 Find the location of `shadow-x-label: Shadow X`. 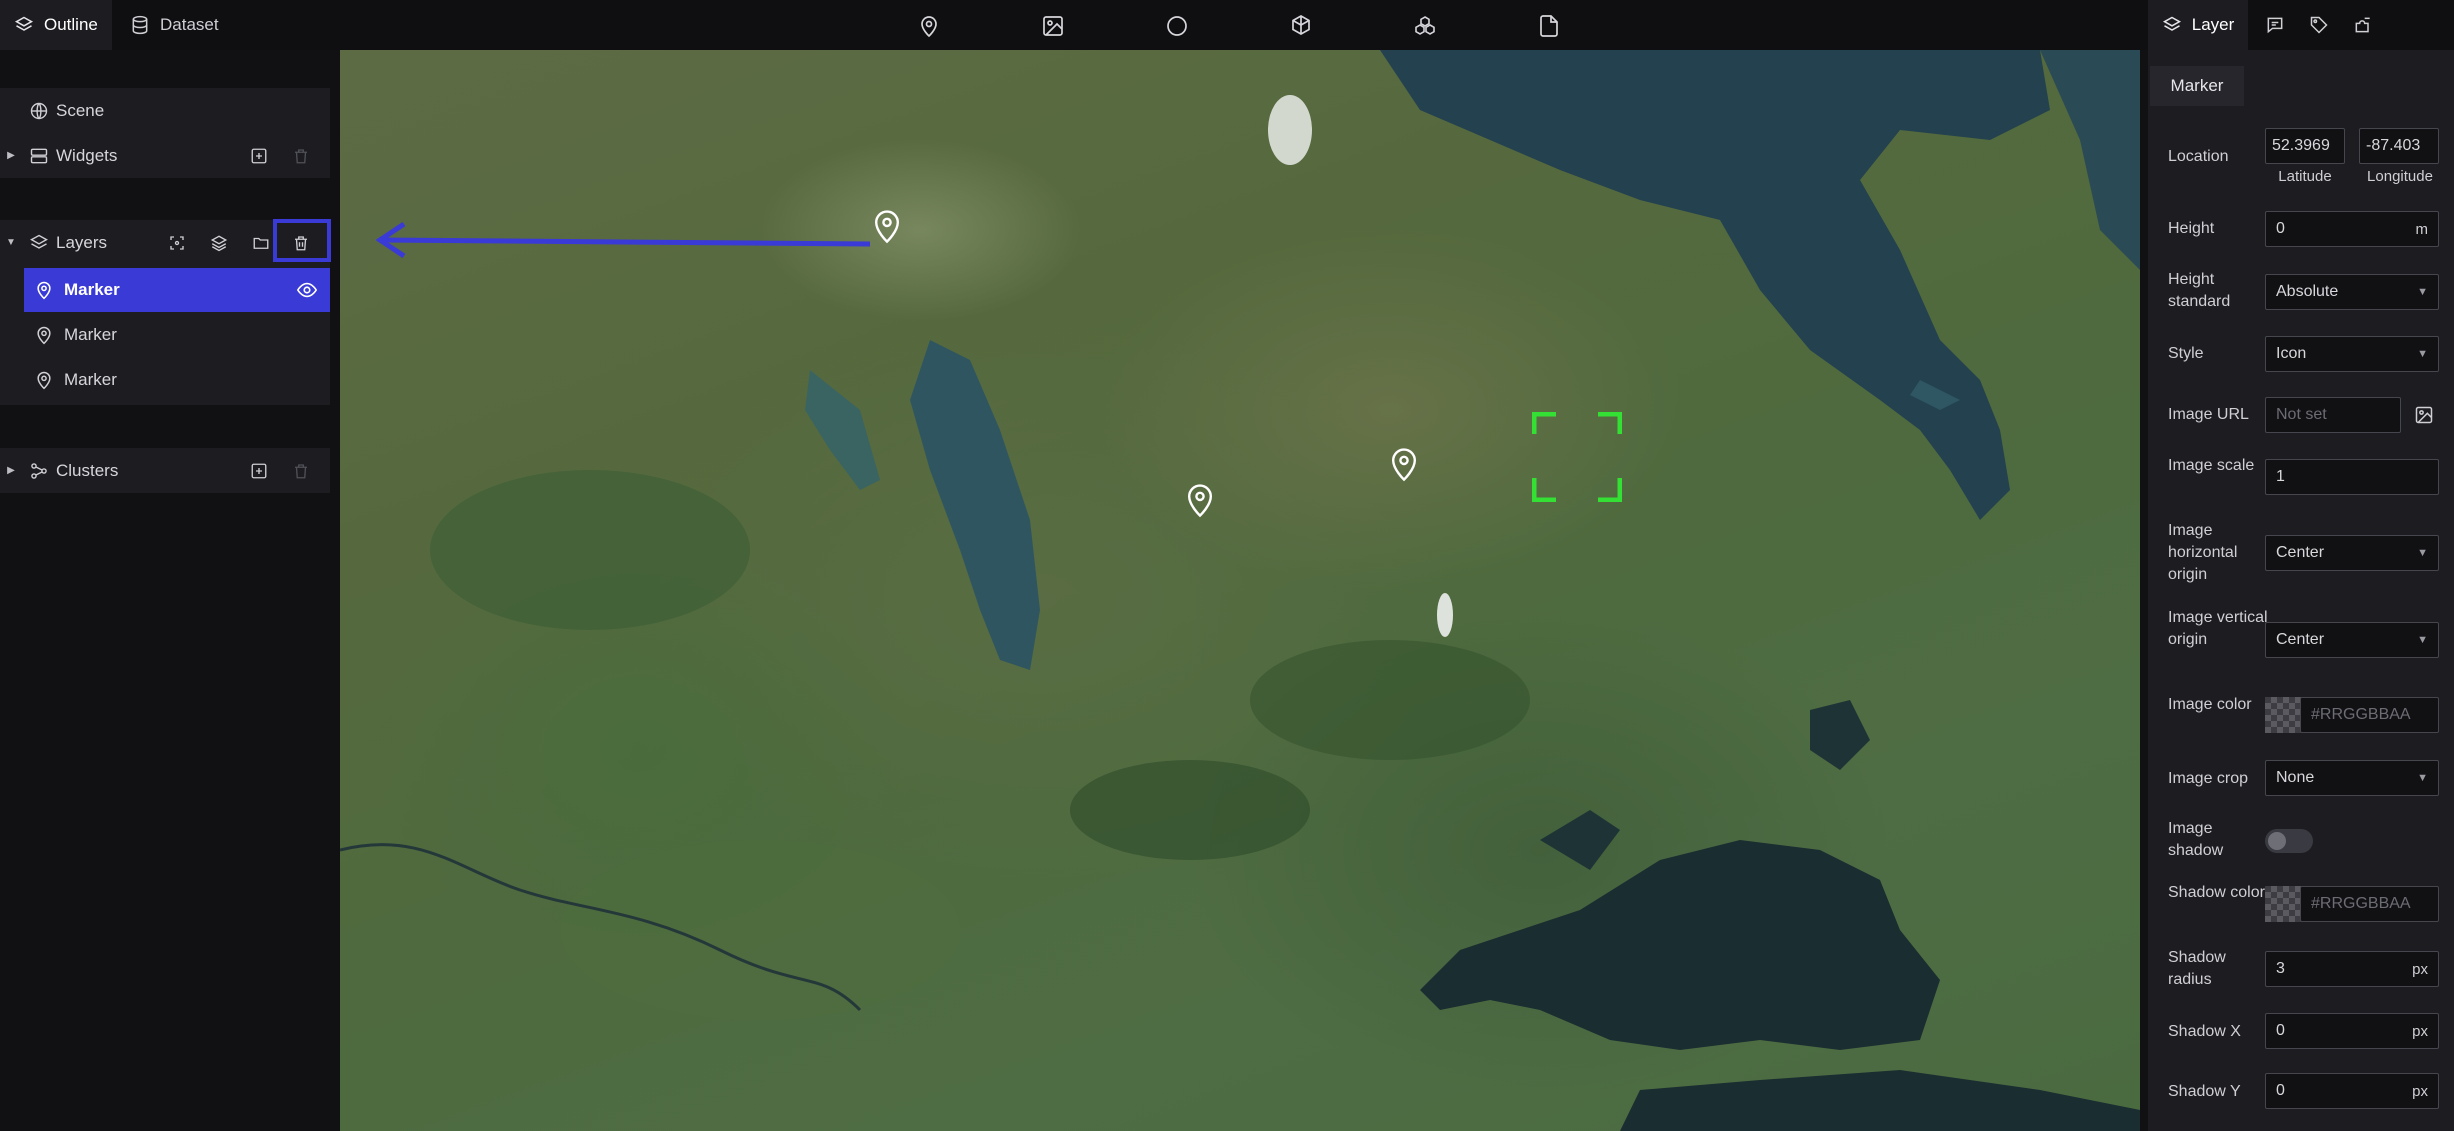

shadow-x-label: Shadow X is located at coordinates (2204, 1031).